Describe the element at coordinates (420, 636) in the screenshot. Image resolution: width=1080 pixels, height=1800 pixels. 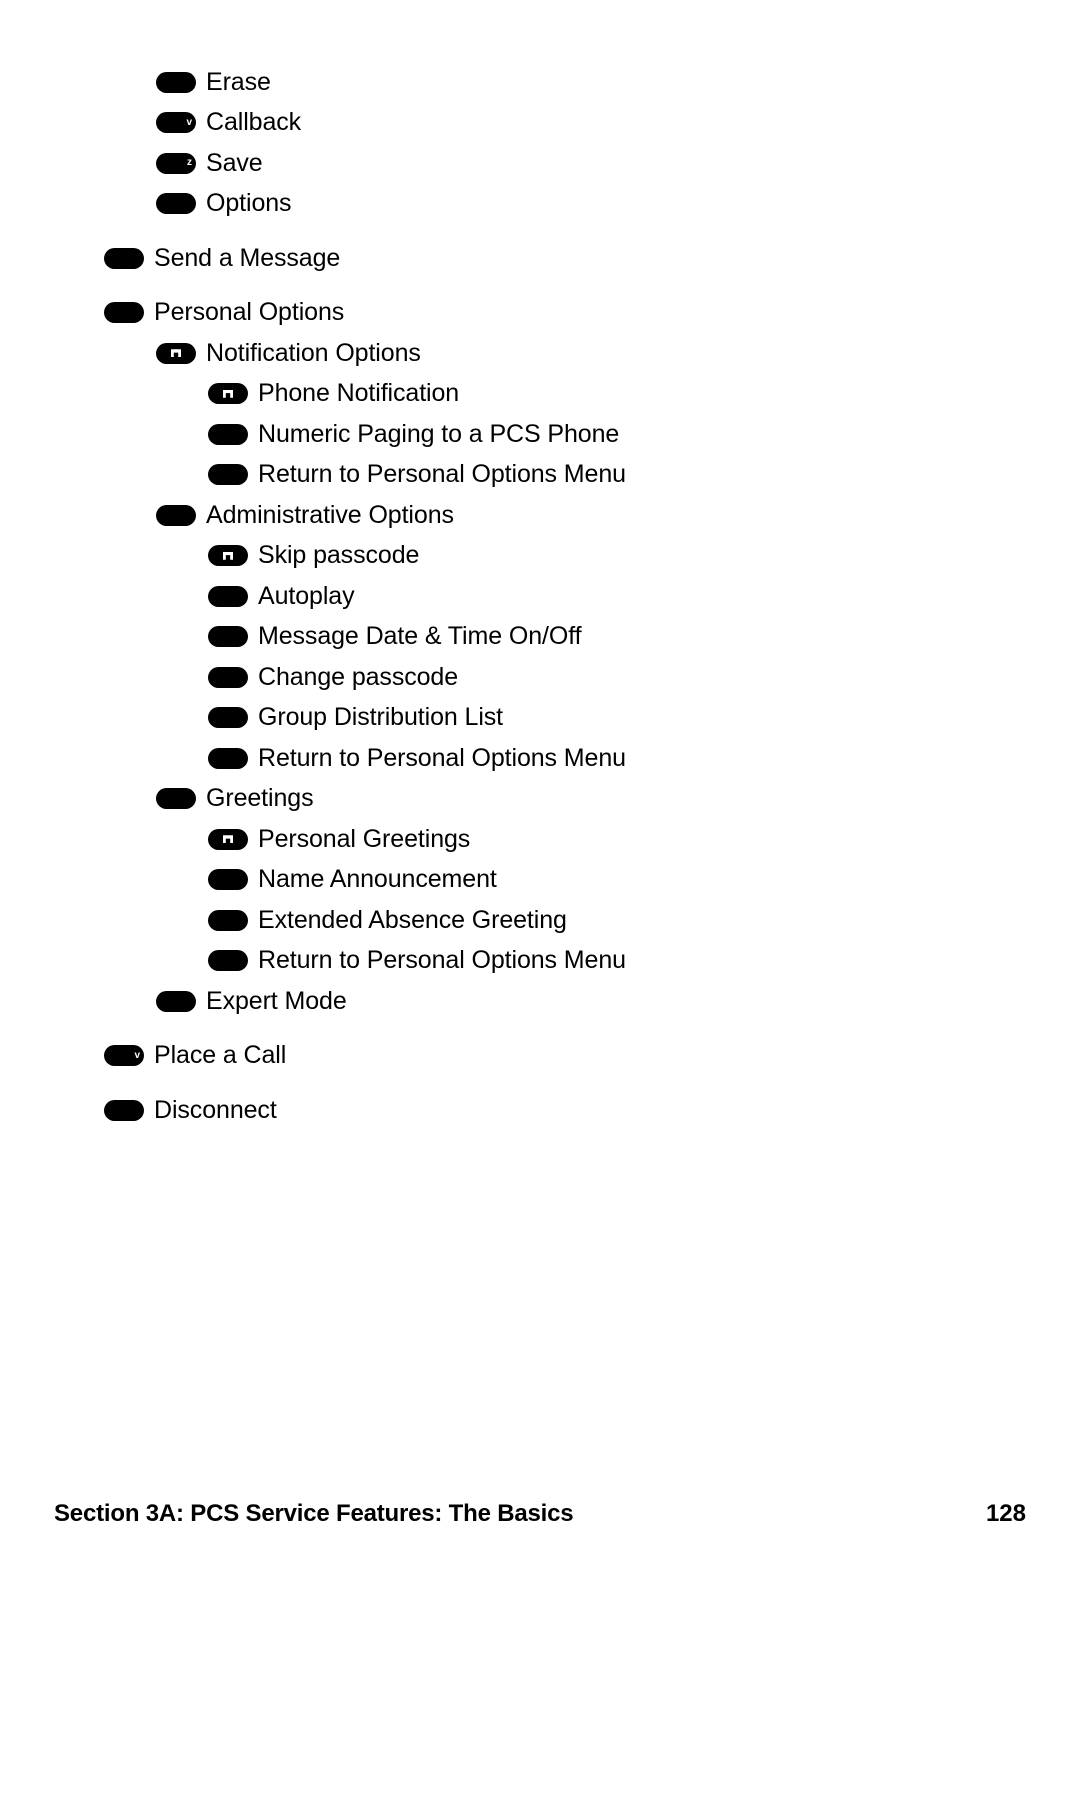
I see `menu-item-label: Message Date & Time On/Off` at that location.